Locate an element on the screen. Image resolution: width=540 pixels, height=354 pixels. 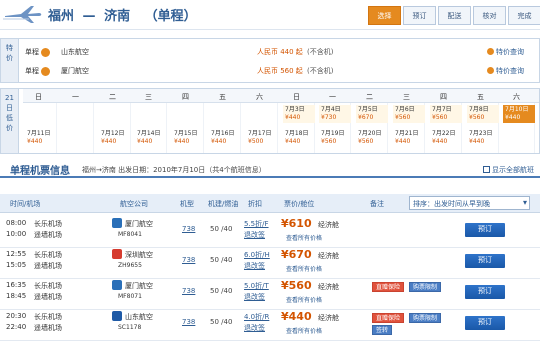
weekday-label: 二 is located at coordinates (369, 97).